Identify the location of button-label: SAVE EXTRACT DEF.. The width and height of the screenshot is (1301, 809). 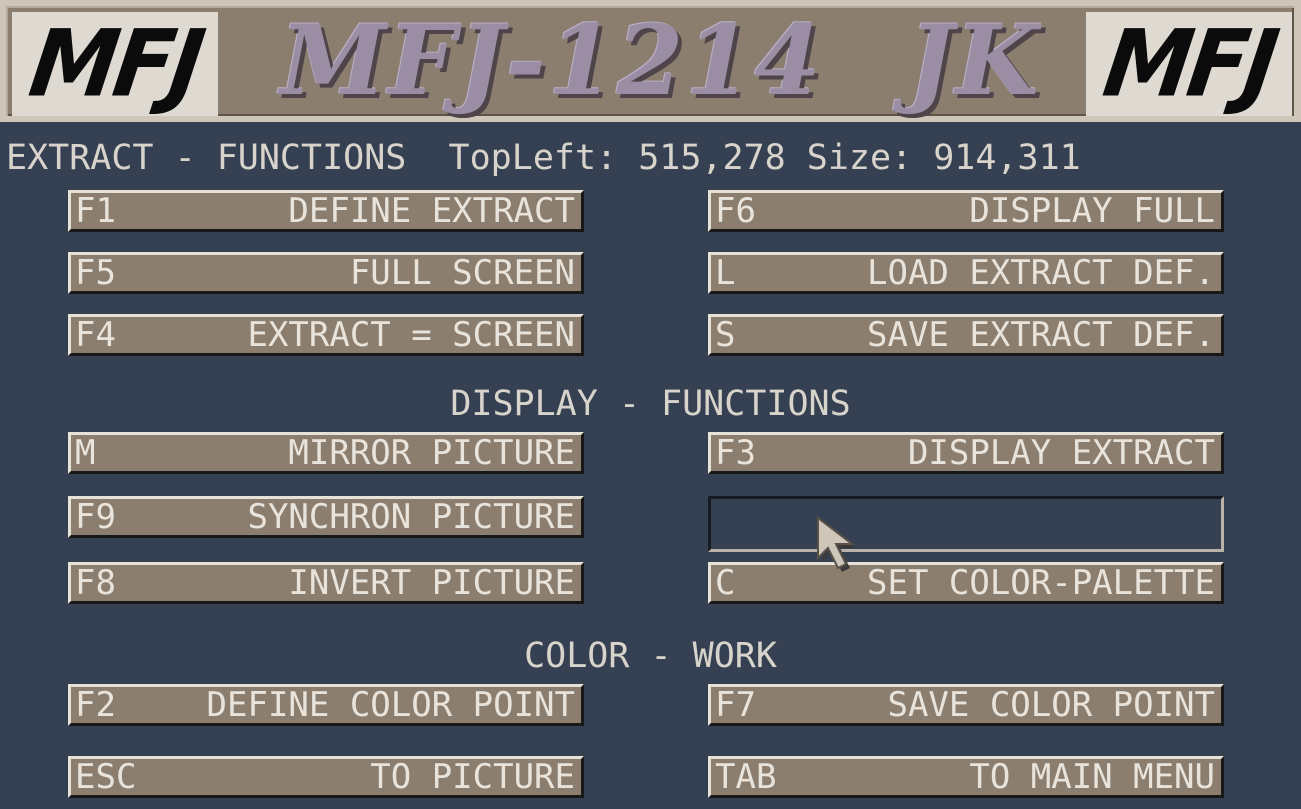
(1041, 335).